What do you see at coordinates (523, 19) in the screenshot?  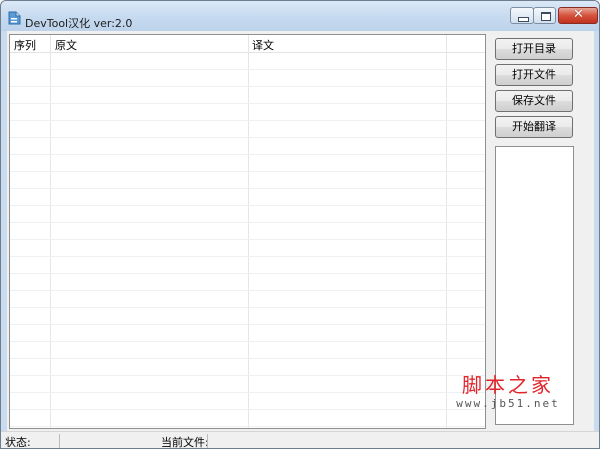 I see `minimize-icon` at bounding box center [523, 19].